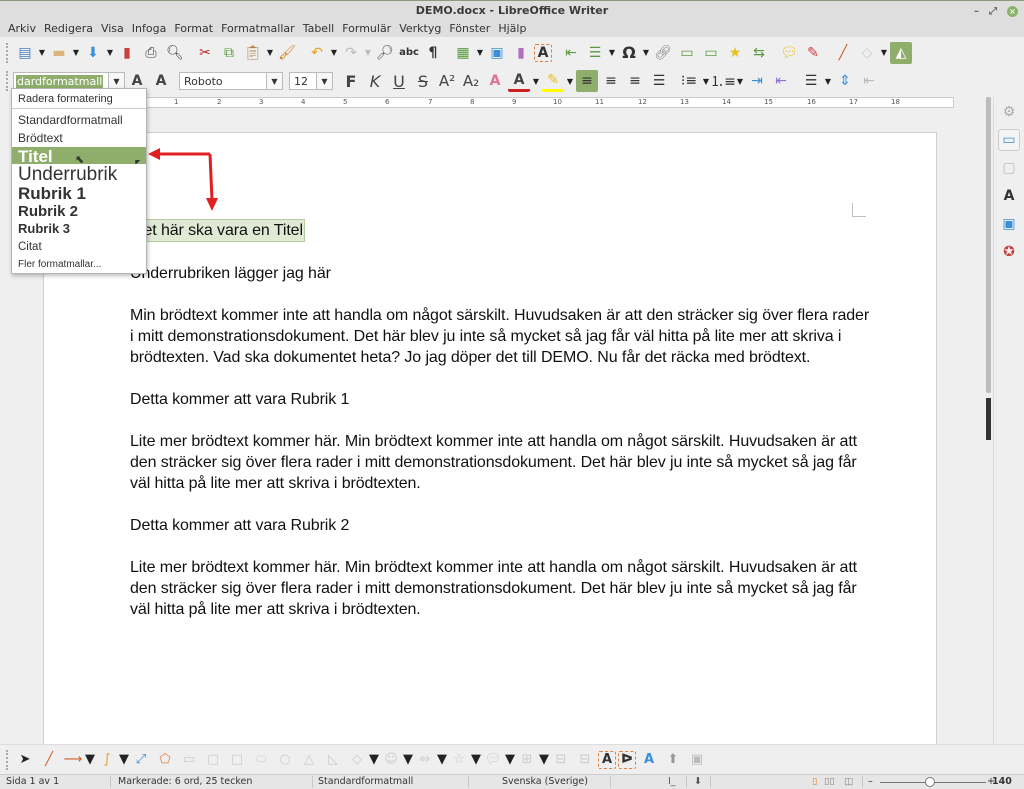 The image size is (1024, 789). What do you see at coordinates (848, 782) in the screenshot?
I see `book-view-icon: ◫` at bounding box center [848, 782].